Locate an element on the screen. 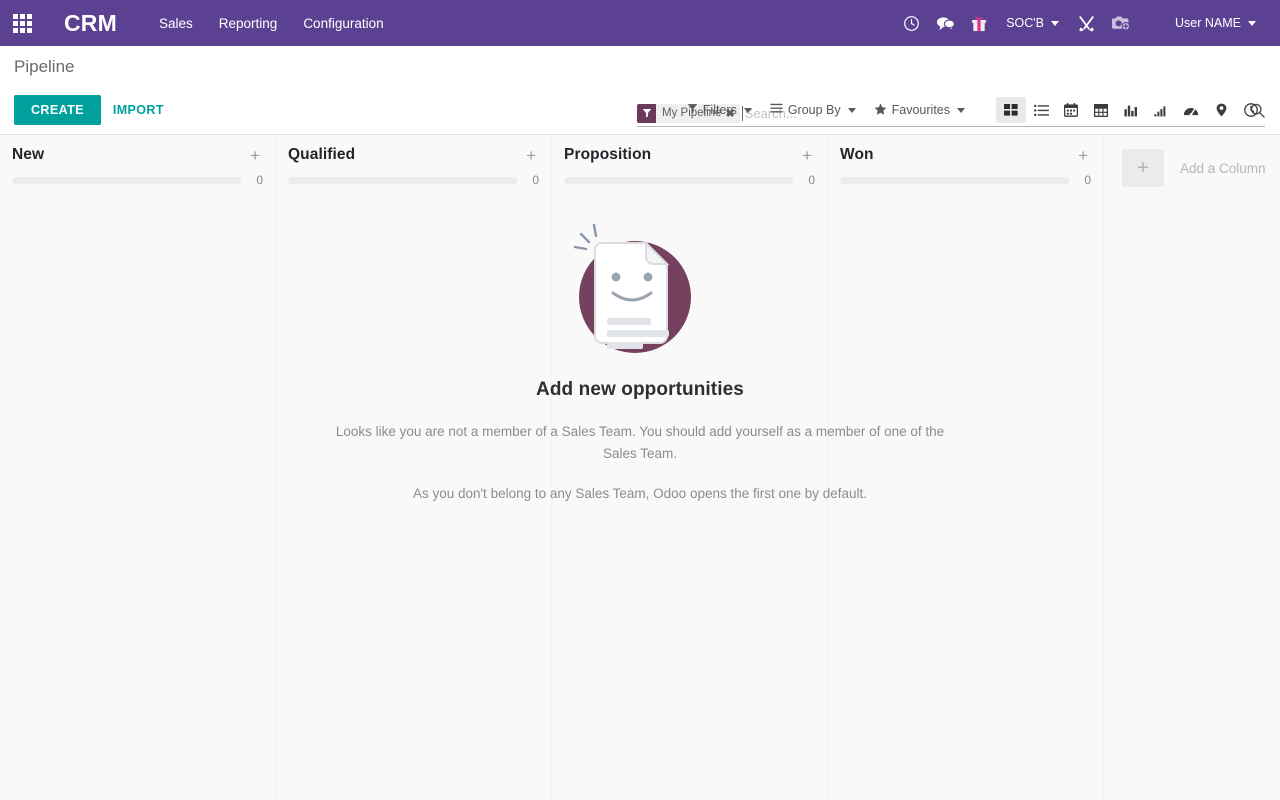 This screenshot has height=800, width=1280. map-view-icon is located at coordinates (1221, 110).